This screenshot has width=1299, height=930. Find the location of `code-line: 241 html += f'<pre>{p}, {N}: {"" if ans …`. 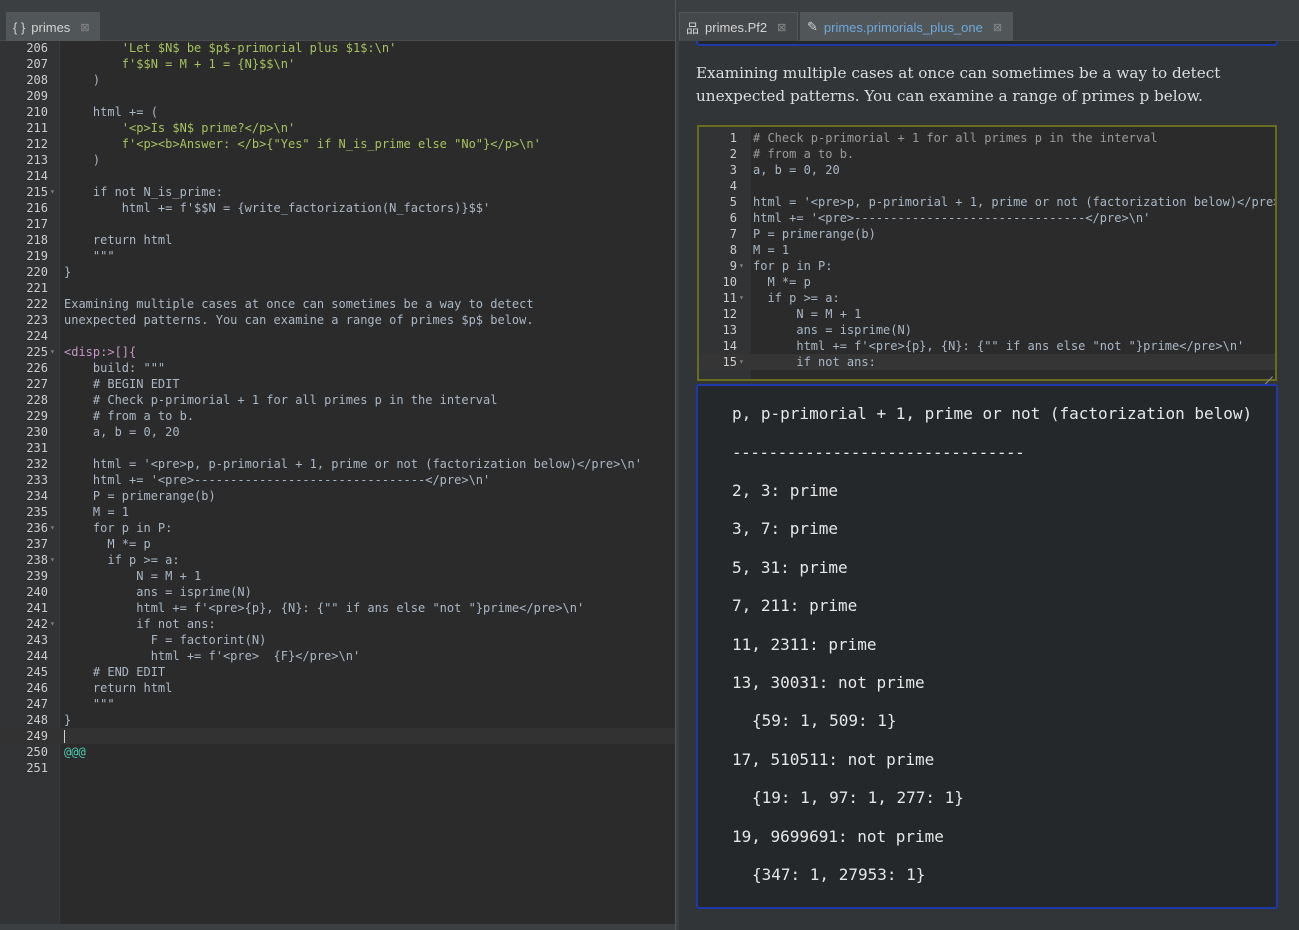

code-line: 241 html += f'<pre>{p}, {N}: {"" if ans … is located at coordinates (337, 608).